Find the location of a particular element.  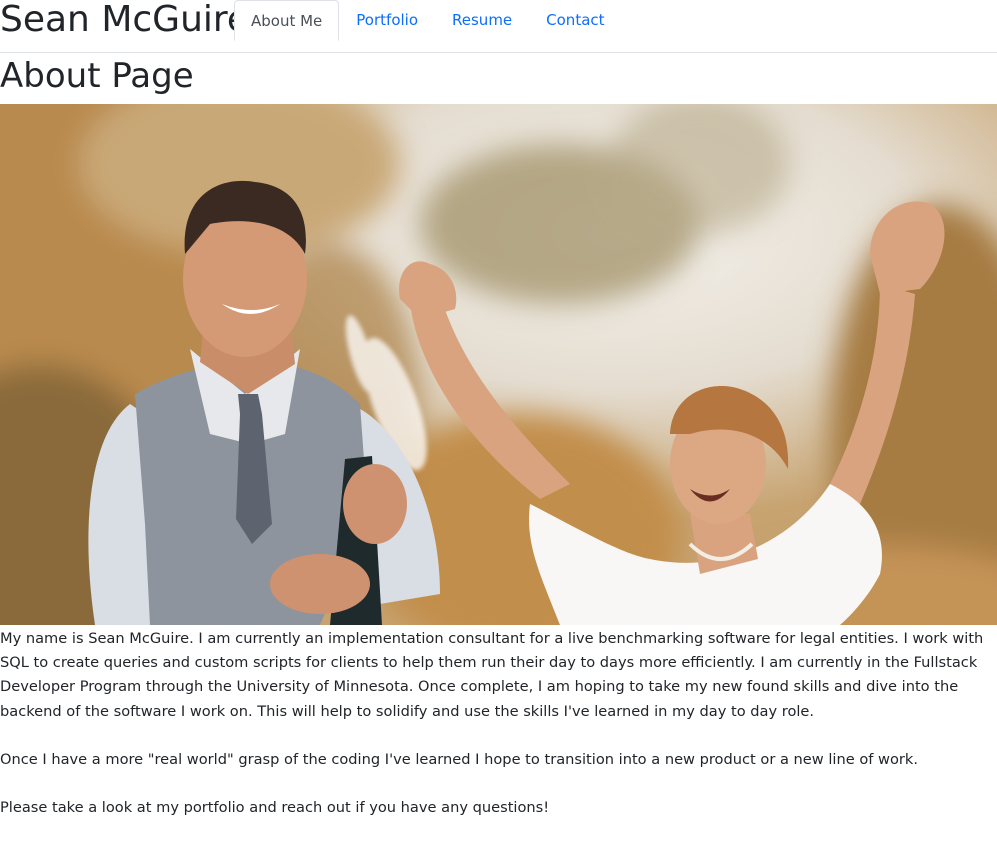

nav-tabs: About Me Portfolio Resume Contact is located at coordinates (428, 26).